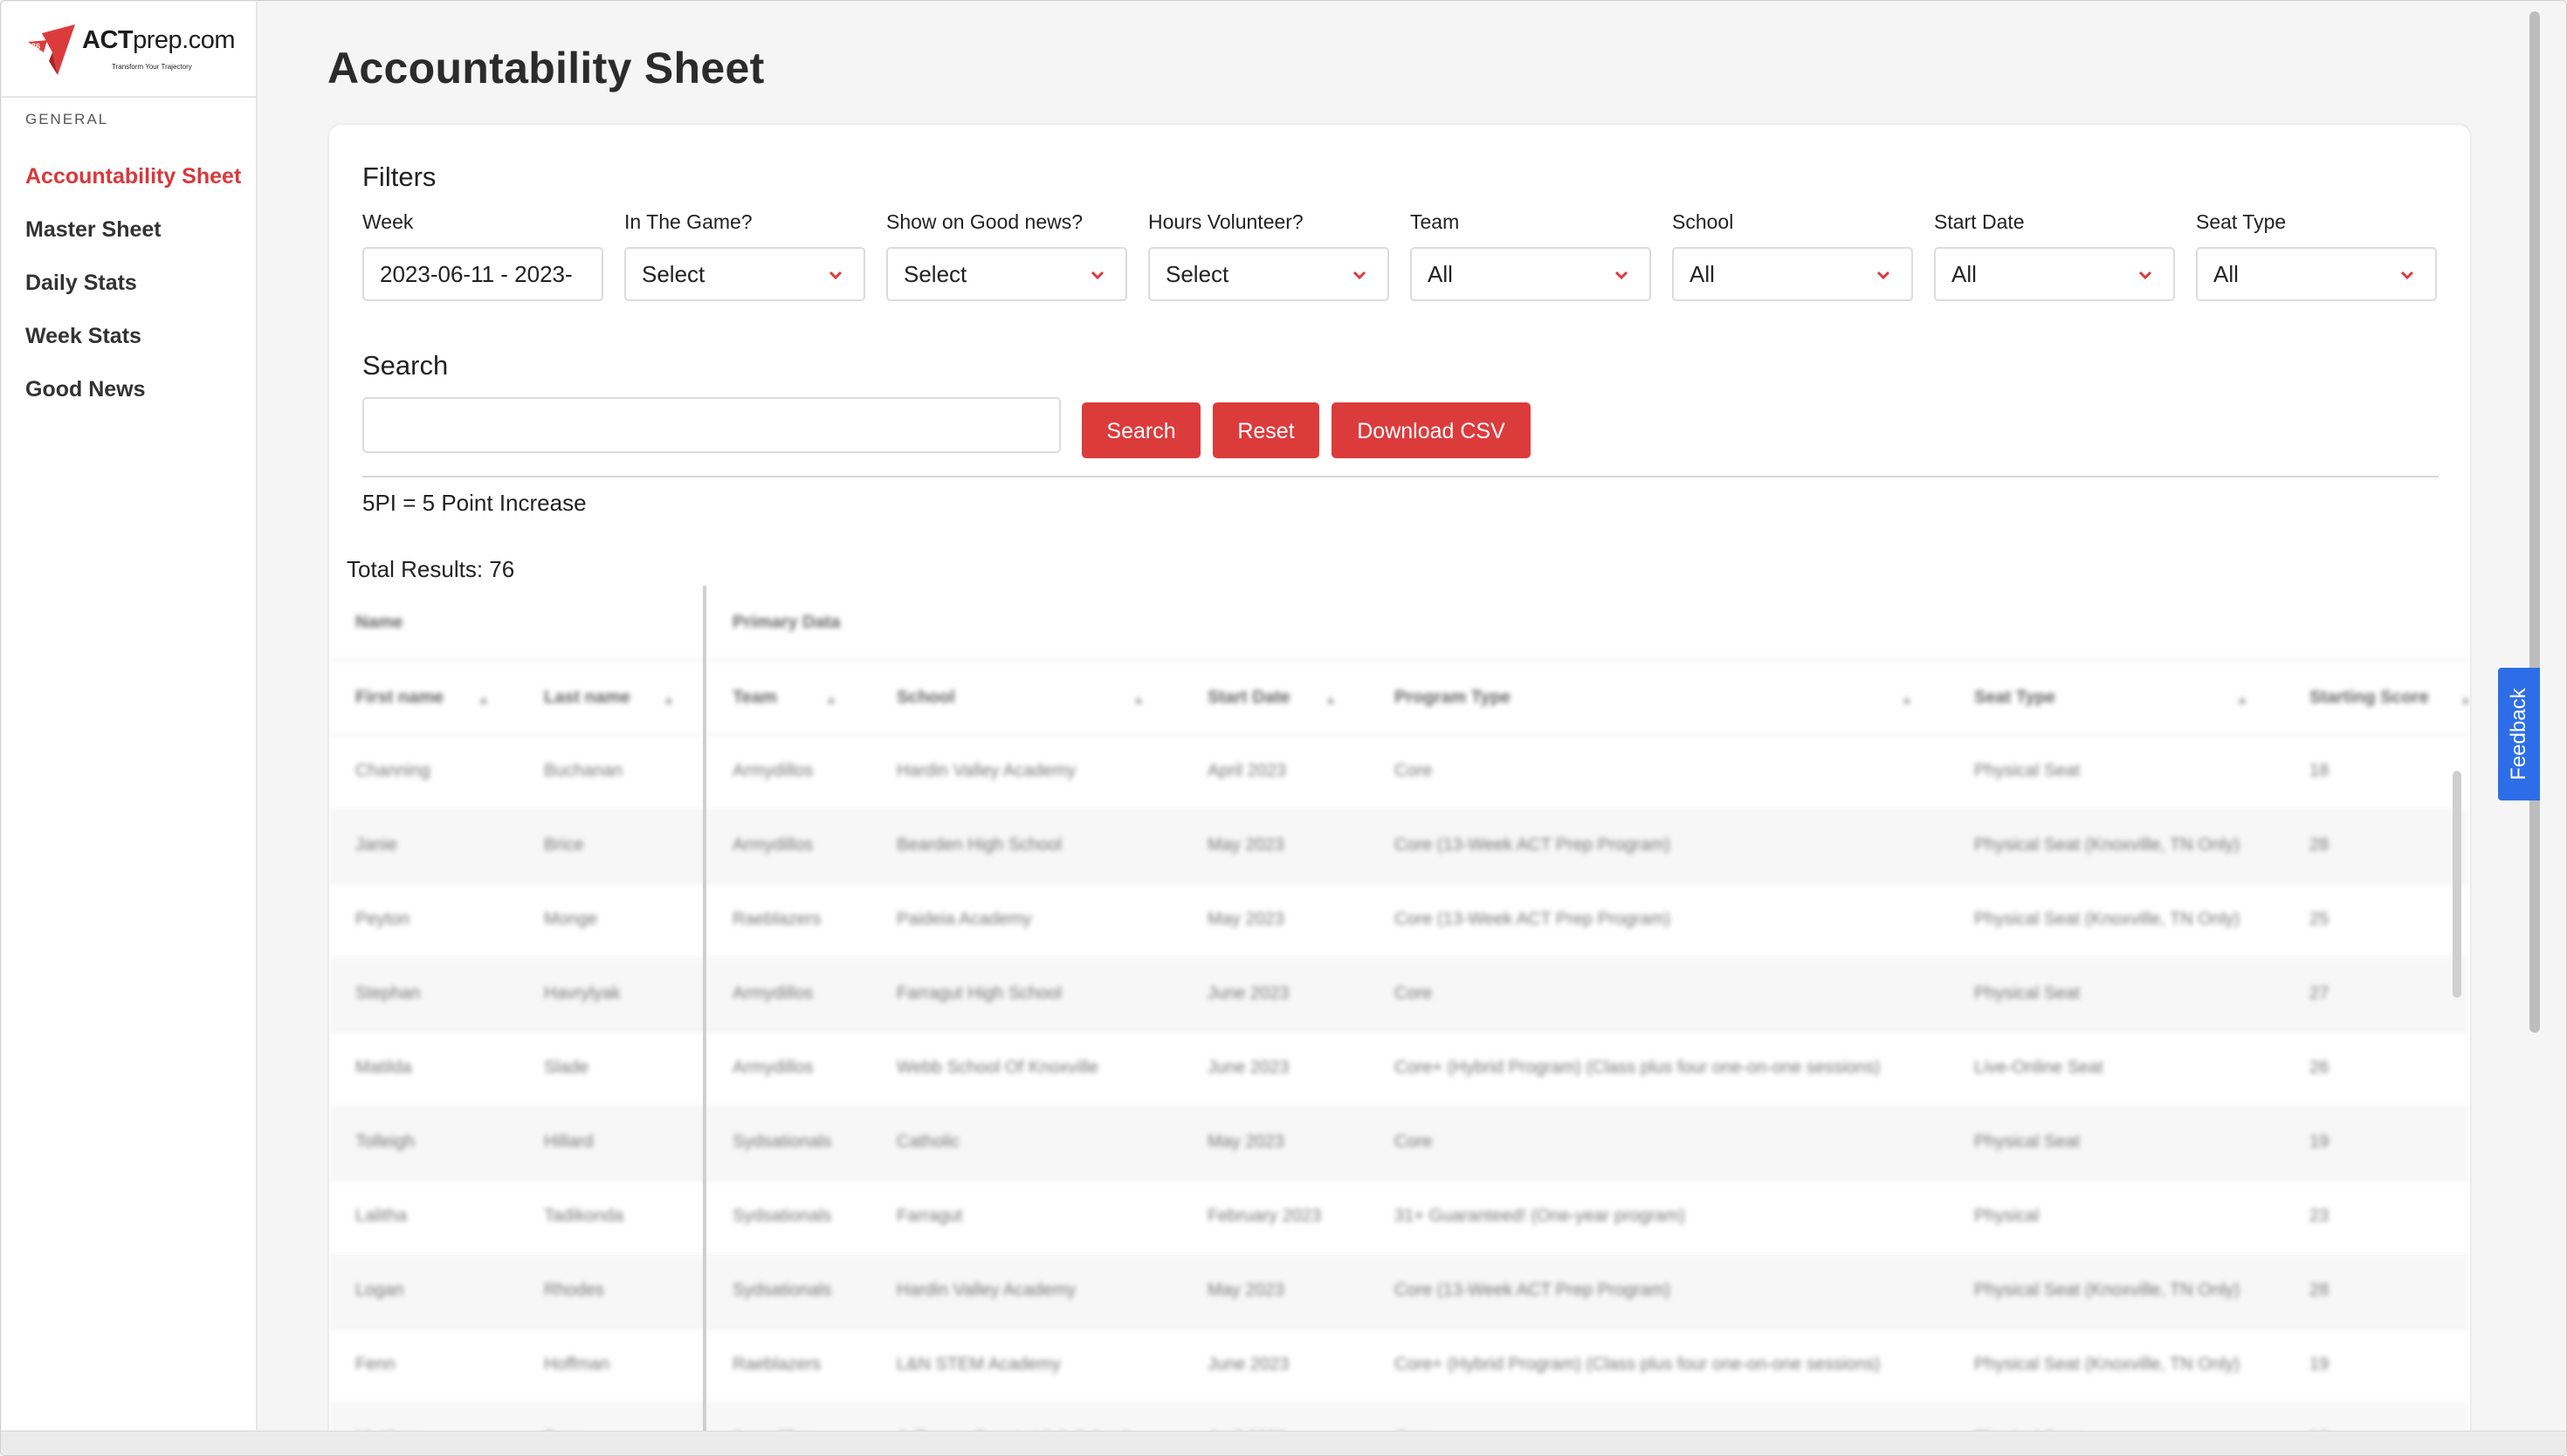 The height and width of the screenshot is (1456, 2567). I want to click on filter-team: Team All, so click(1530, 255).